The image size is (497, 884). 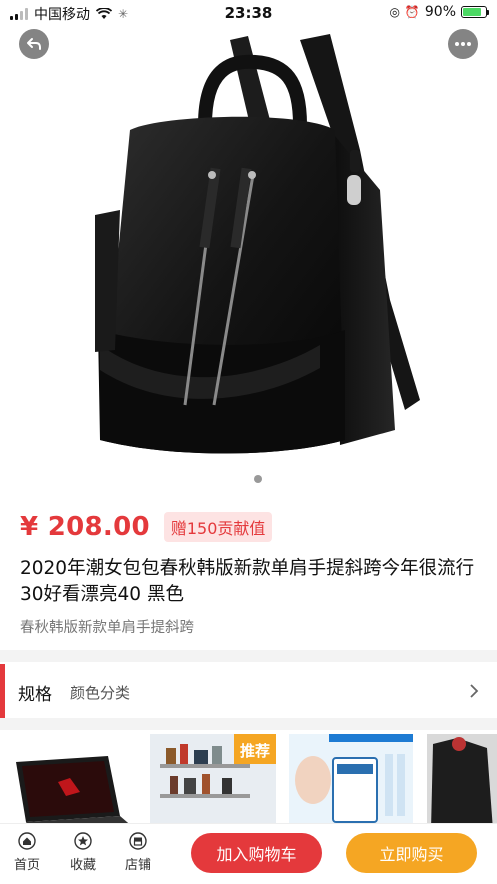 What do you see at coordinates (394, 12) in the screenshot?
I see `orientation-lock-icon: ◎` at bounding box center [394, 12].